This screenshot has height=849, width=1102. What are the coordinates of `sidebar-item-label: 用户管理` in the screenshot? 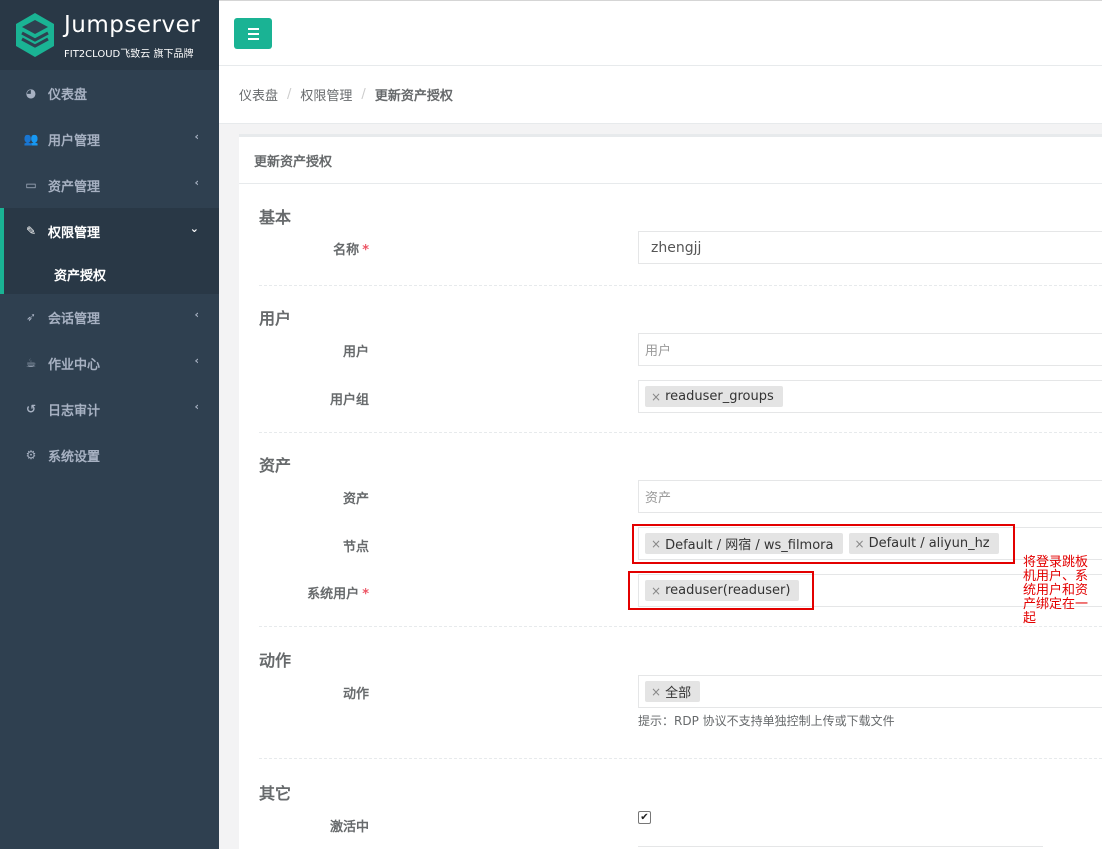 It's located at (74, 141).